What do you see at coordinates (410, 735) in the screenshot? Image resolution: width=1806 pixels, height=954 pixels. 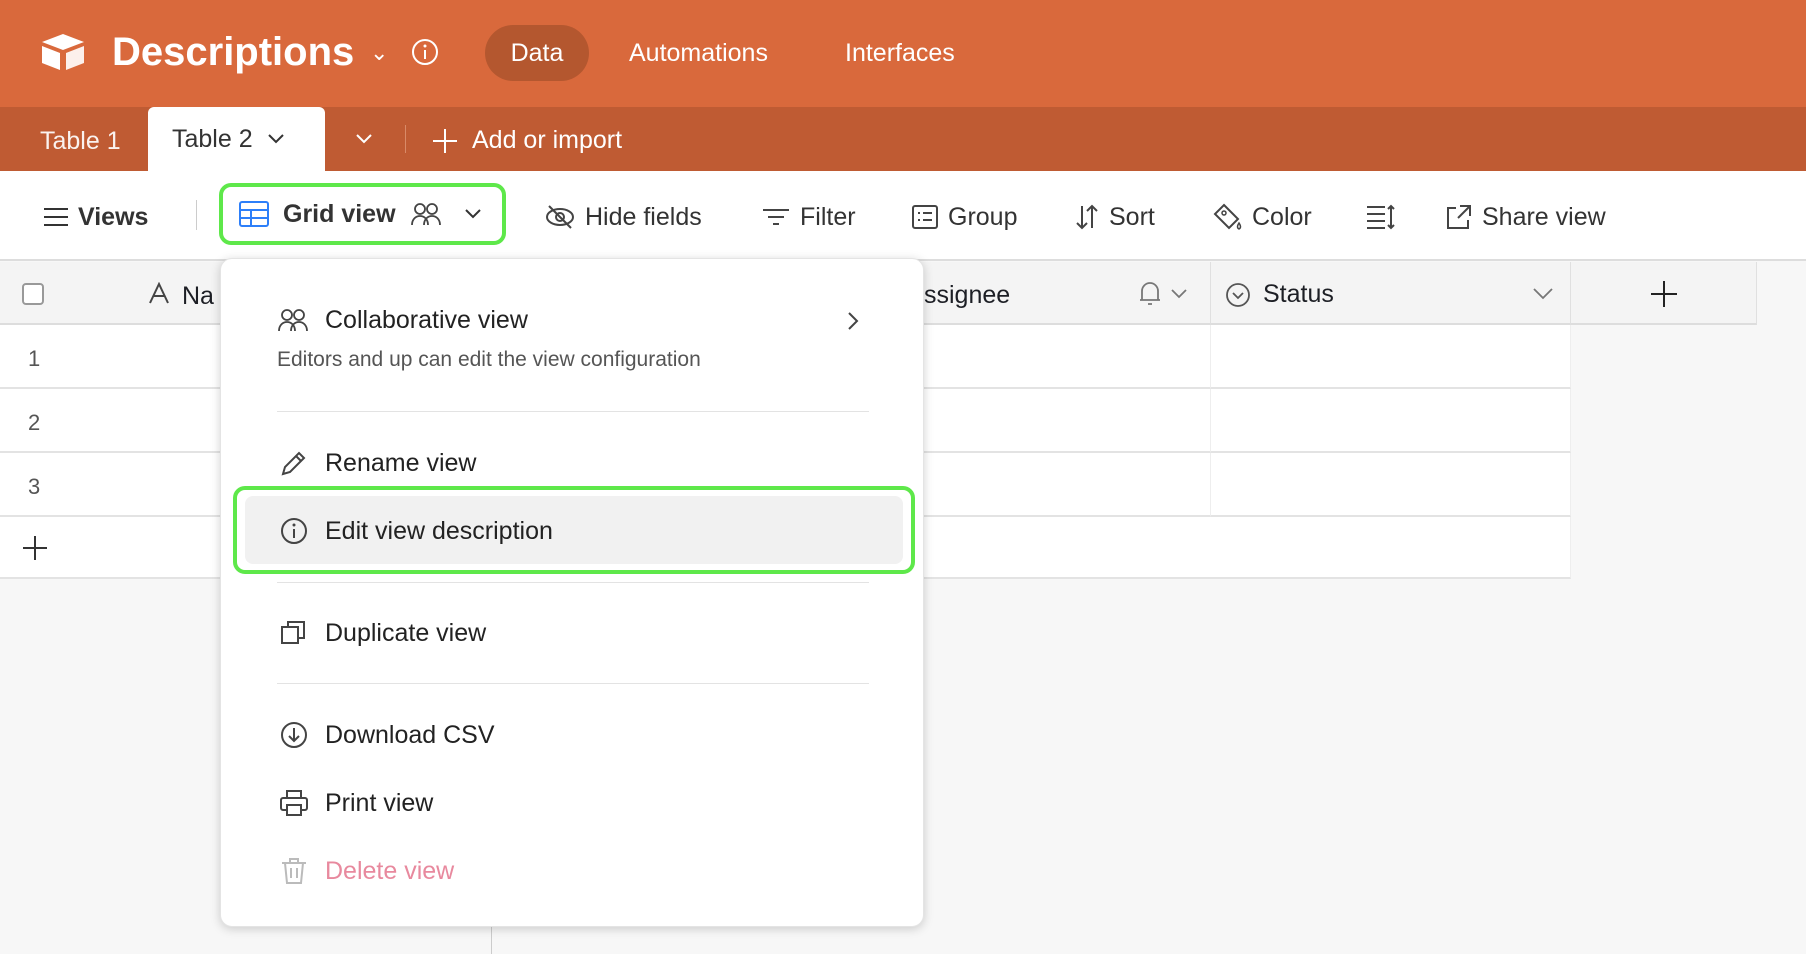 I see `download-csv-item: Download CSV` at bounding box center [410, 735].